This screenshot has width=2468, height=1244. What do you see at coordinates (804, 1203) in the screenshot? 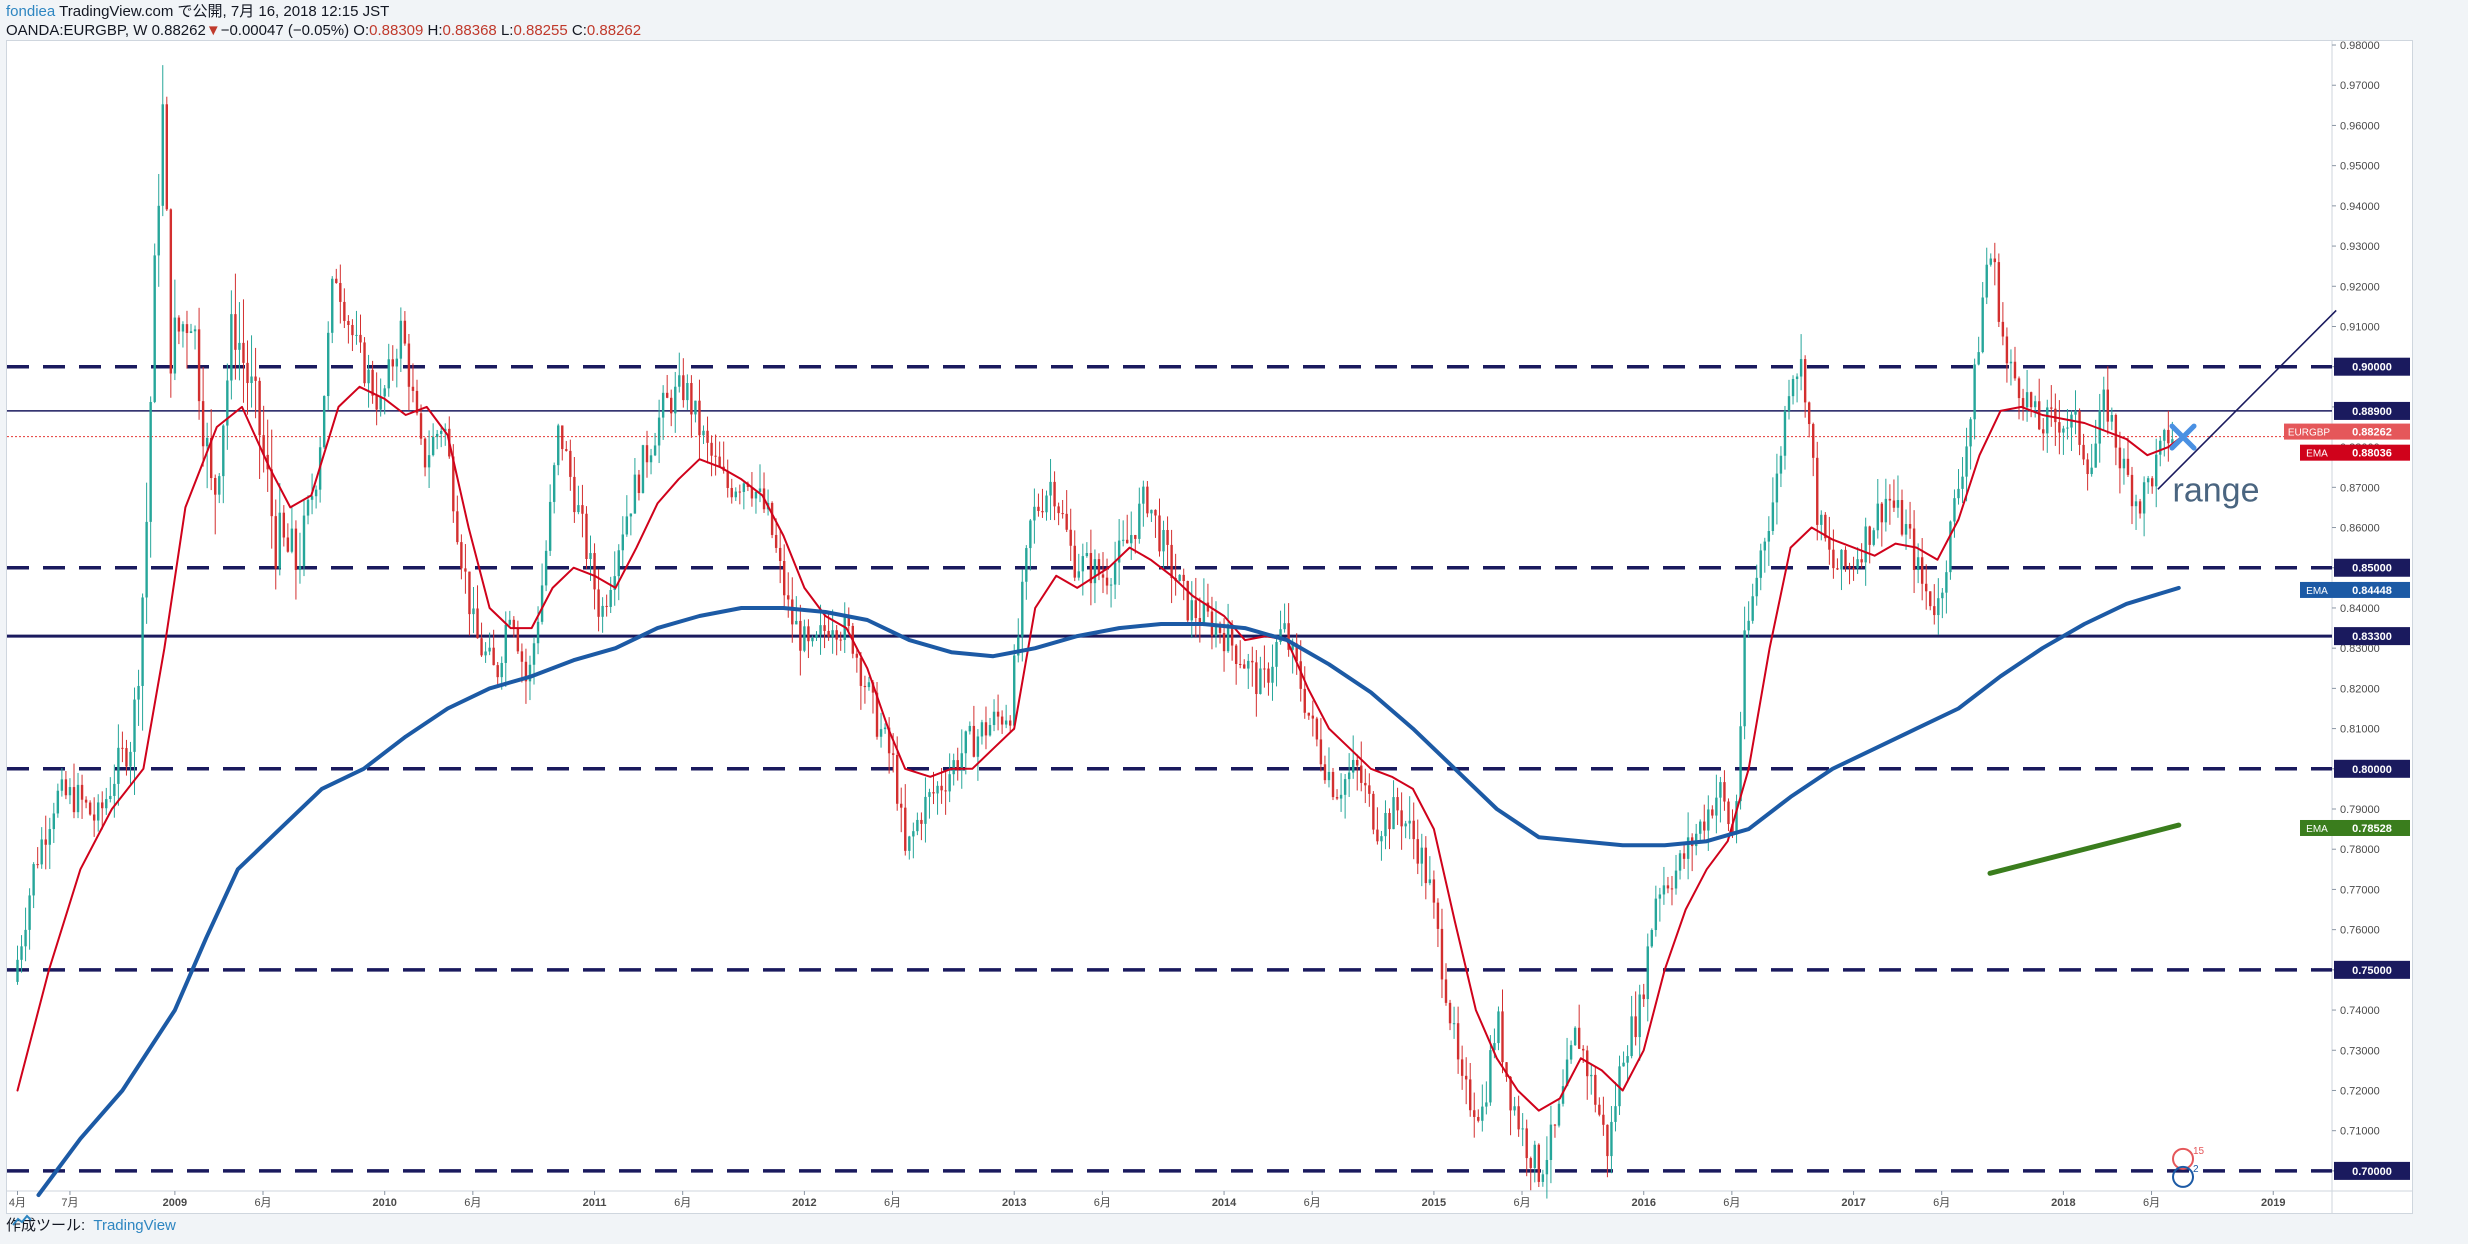
I see `time-tick-label: 2012` at bounding box center [804, 1203].